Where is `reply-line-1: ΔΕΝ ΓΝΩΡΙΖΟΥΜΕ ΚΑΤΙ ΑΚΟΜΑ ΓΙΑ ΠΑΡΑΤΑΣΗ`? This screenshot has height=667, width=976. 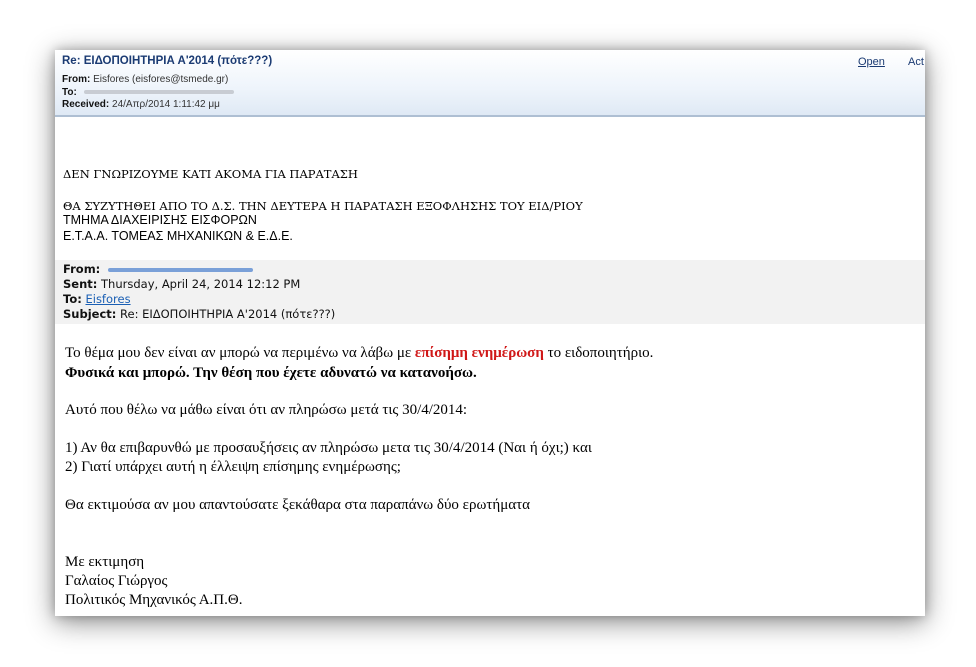 reply-line-1: ΔΕΝ ΓΝΩΡΙΖΟΥΜΕ ΚΑΤΙ ΑΚΟΜΑ ΓΙΑ ΠΑΡΑΤΑΣΗ is located at coordinates (210, 174).